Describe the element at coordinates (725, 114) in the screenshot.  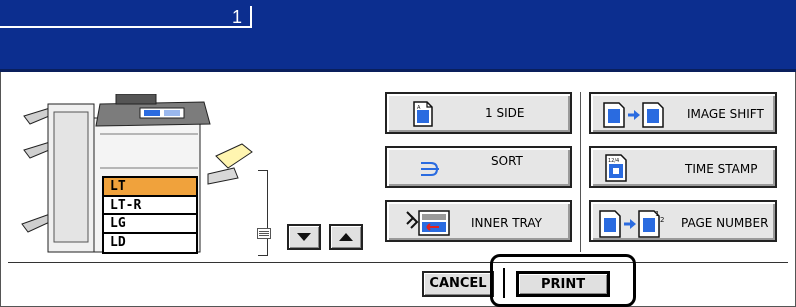
I see `image-shift-label: IMAGE SHIFT` at that location.